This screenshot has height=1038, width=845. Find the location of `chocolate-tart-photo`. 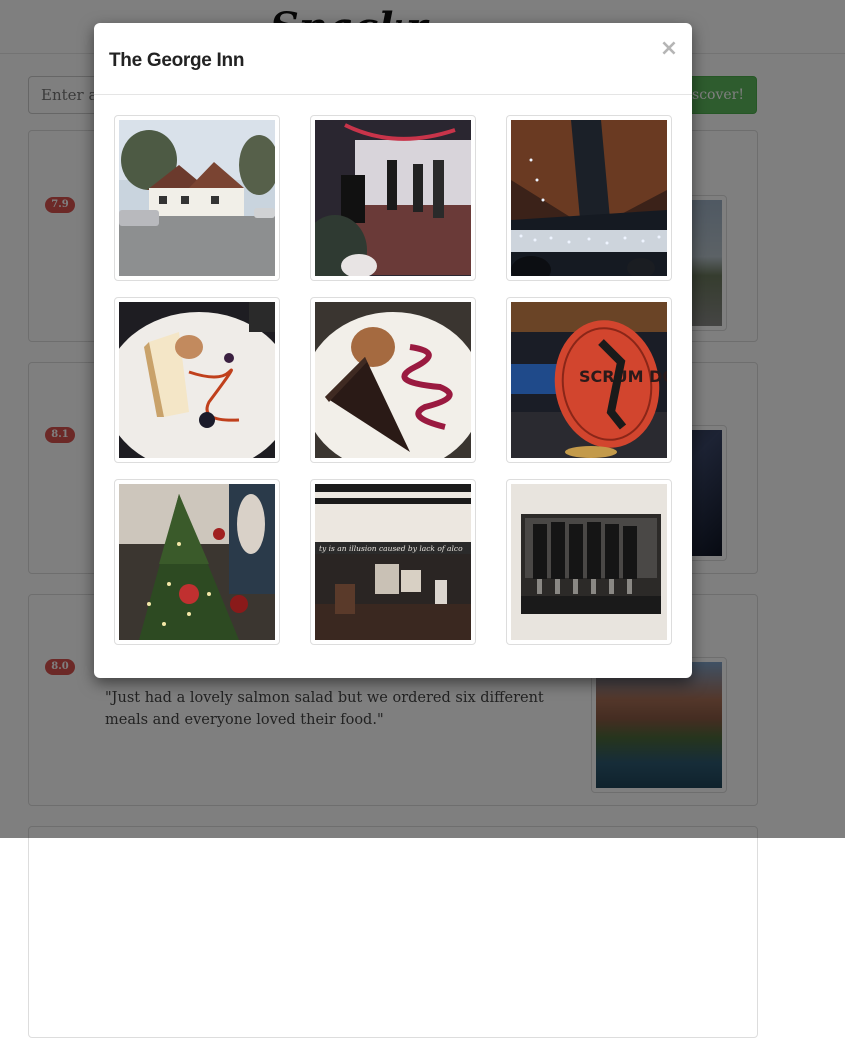

chocolate-tart-photo is located at coordinates (393, 380).